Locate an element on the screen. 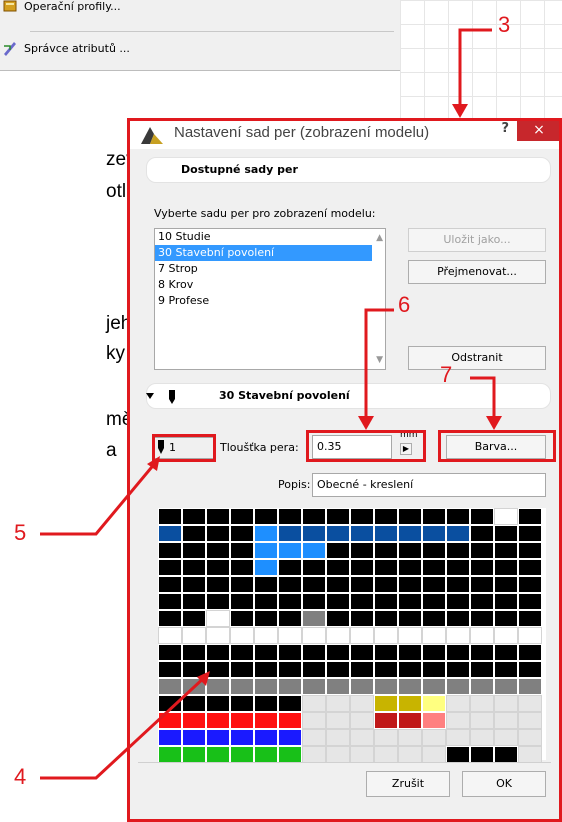  bg-text-line: a is located at coordinates (111, 450).